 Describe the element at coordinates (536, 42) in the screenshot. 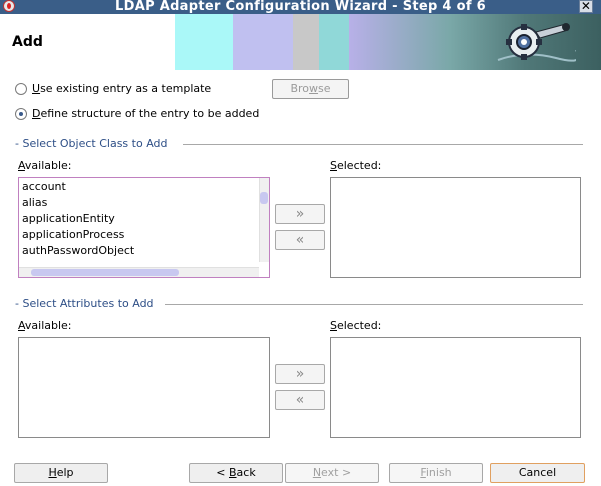

I see `wizard-gear-icon` at that location.